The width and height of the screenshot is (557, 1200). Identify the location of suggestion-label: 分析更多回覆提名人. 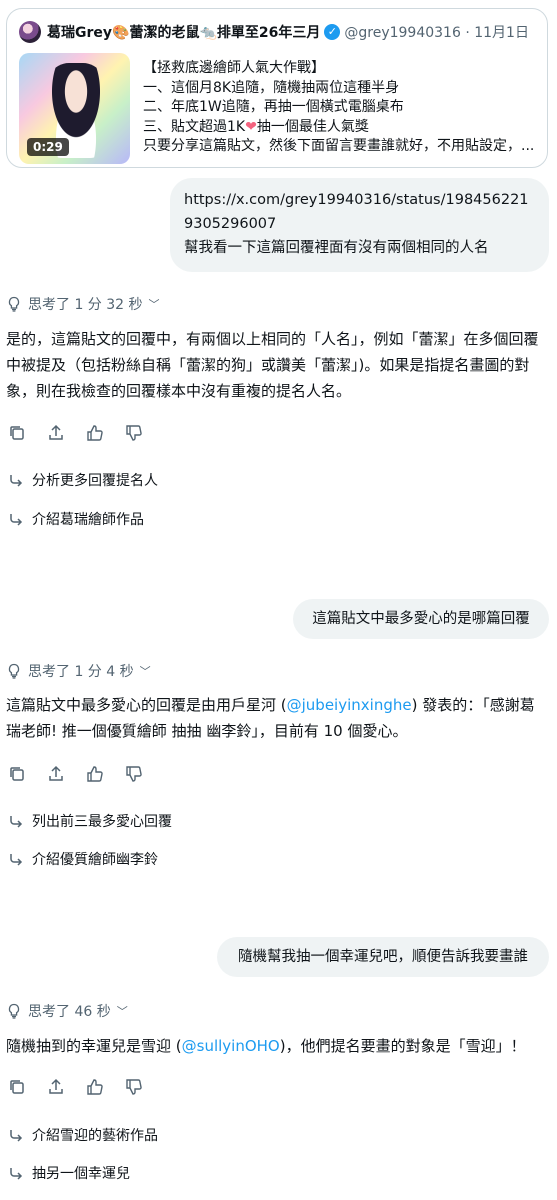
(95, 481).